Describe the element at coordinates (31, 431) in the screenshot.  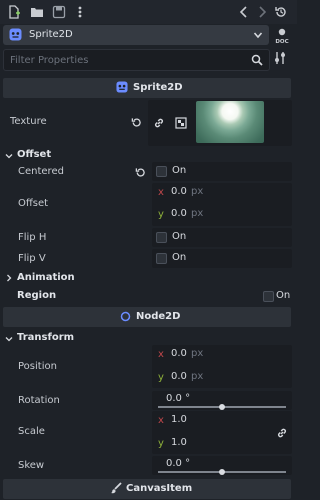
I see `scale-label: Scale` at that location.